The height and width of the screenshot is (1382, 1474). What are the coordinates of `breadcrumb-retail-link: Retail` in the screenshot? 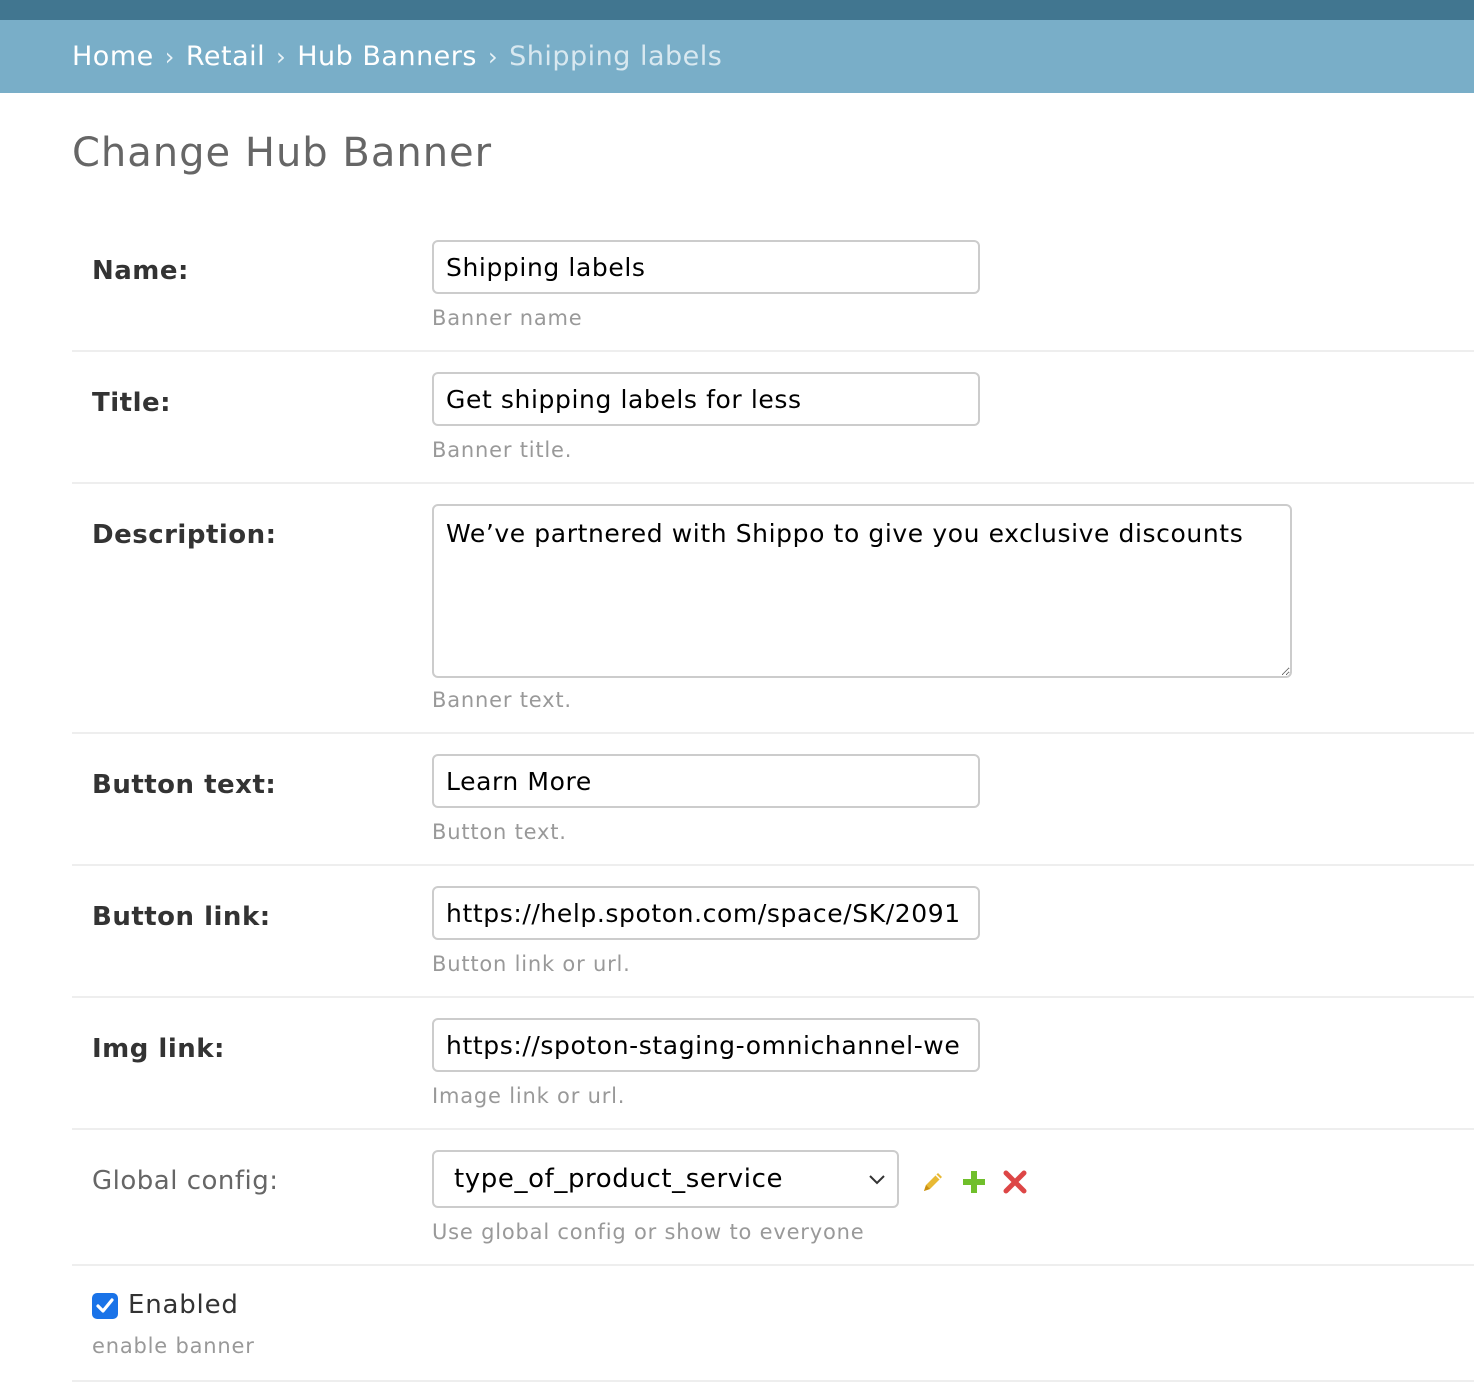 It's located at (225, 56).